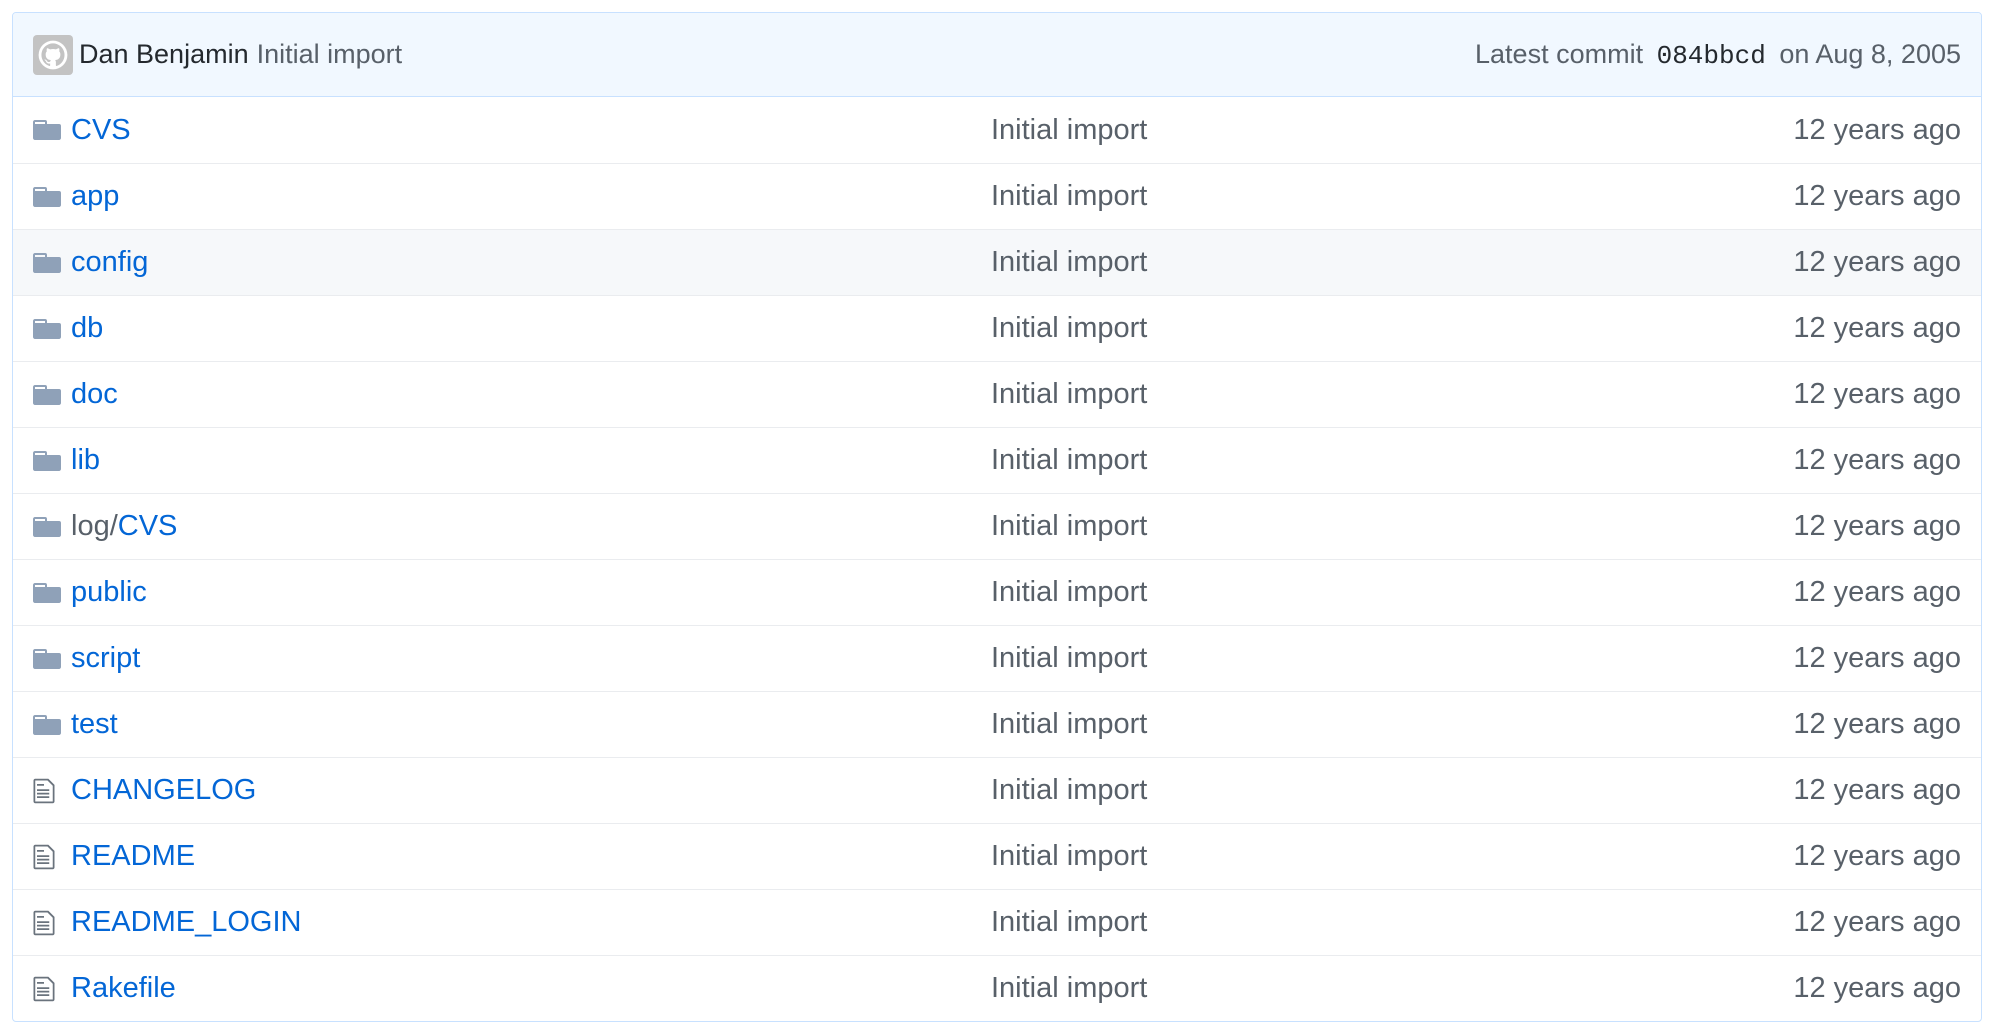 This screenshot has height=1028, width=1992. Describe the element at coordinates (164, 54) in the screenshot. I see `commit-author: Dan Benjamin` at that location.